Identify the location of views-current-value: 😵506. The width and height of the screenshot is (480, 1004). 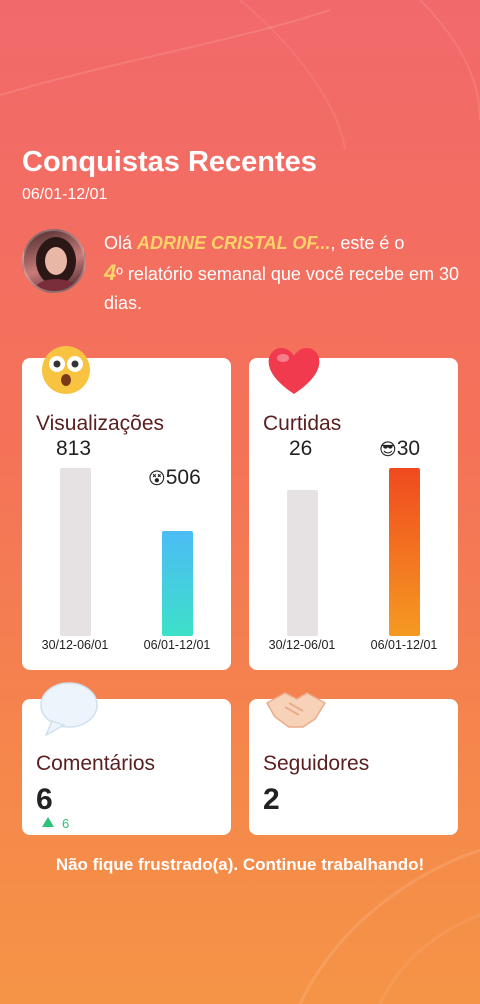
(174, 478).